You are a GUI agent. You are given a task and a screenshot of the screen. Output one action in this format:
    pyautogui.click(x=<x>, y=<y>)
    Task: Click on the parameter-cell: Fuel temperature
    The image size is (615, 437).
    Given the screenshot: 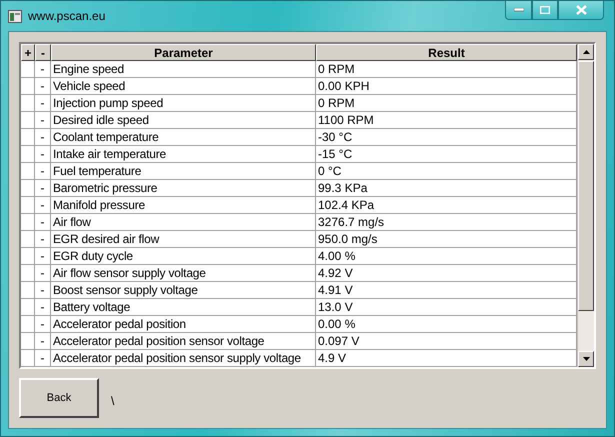 What is the action you would take?
    pyautogui.click(x=183, y=171)
    